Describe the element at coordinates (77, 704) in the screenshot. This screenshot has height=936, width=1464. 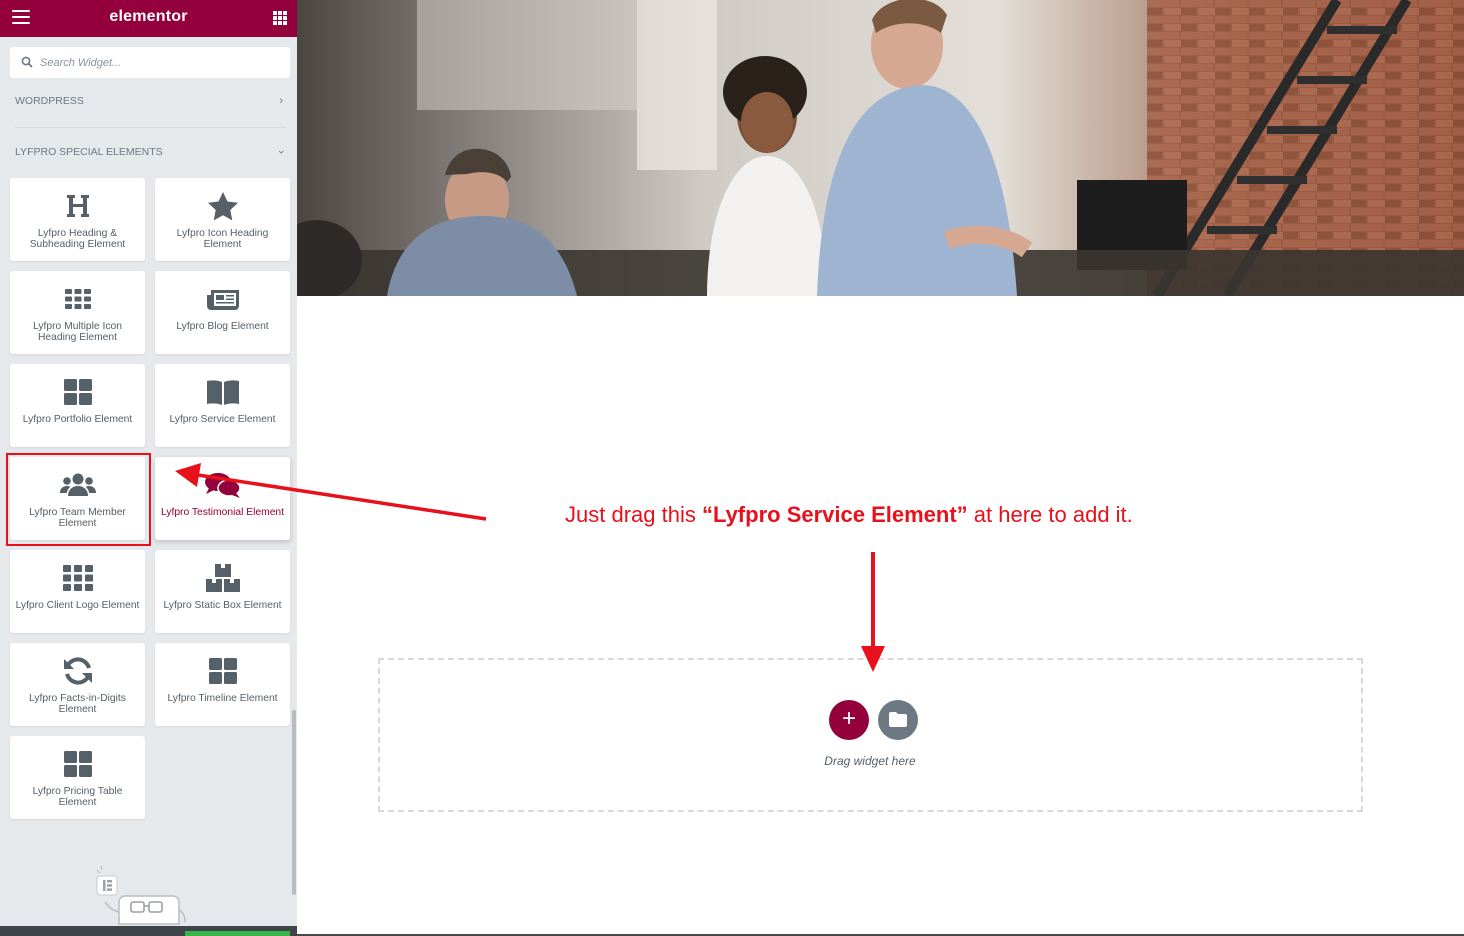
I see `widget-label: Lyfpro Facts-in-Digits Element` at that location.